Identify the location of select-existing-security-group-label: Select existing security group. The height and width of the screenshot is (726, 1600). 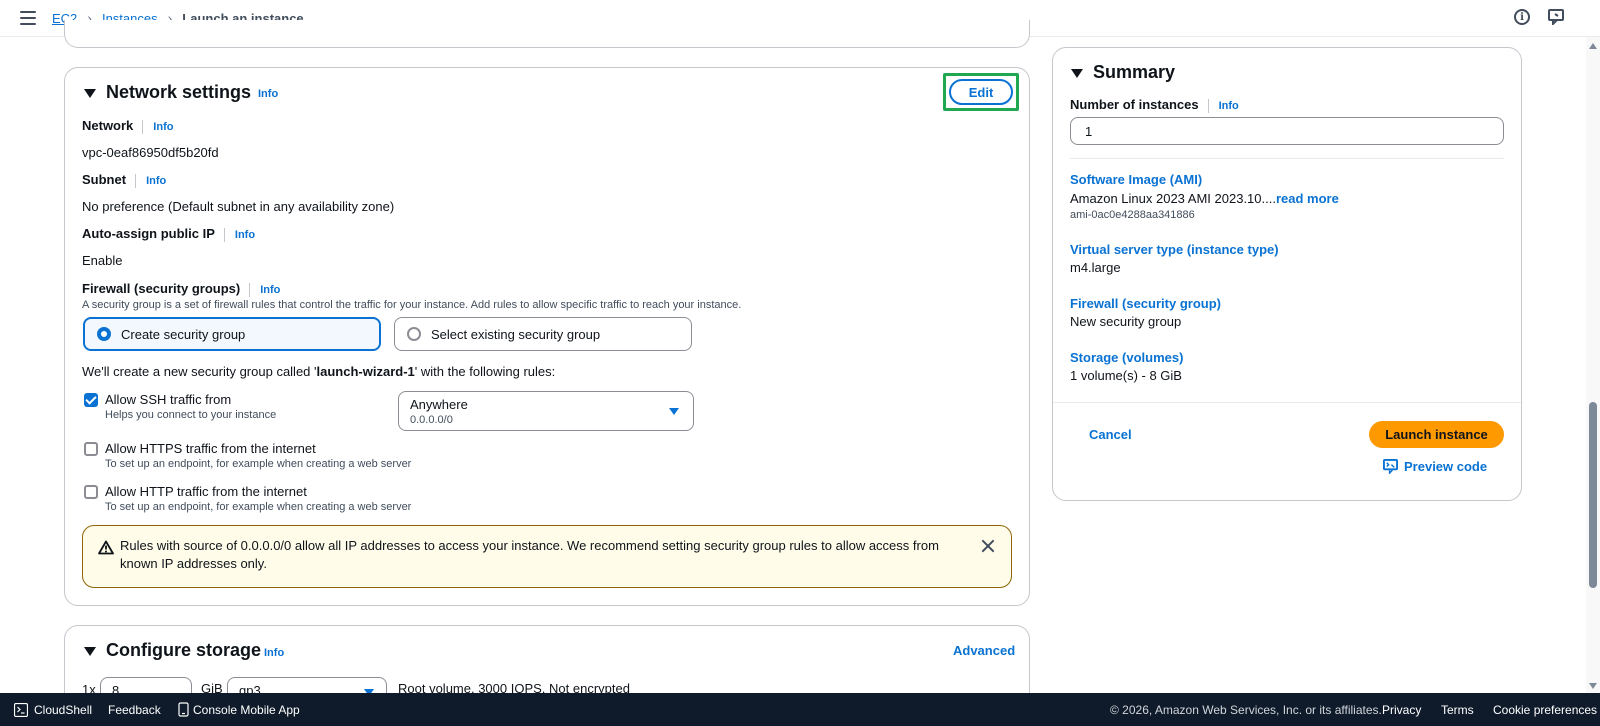
(516, 334).